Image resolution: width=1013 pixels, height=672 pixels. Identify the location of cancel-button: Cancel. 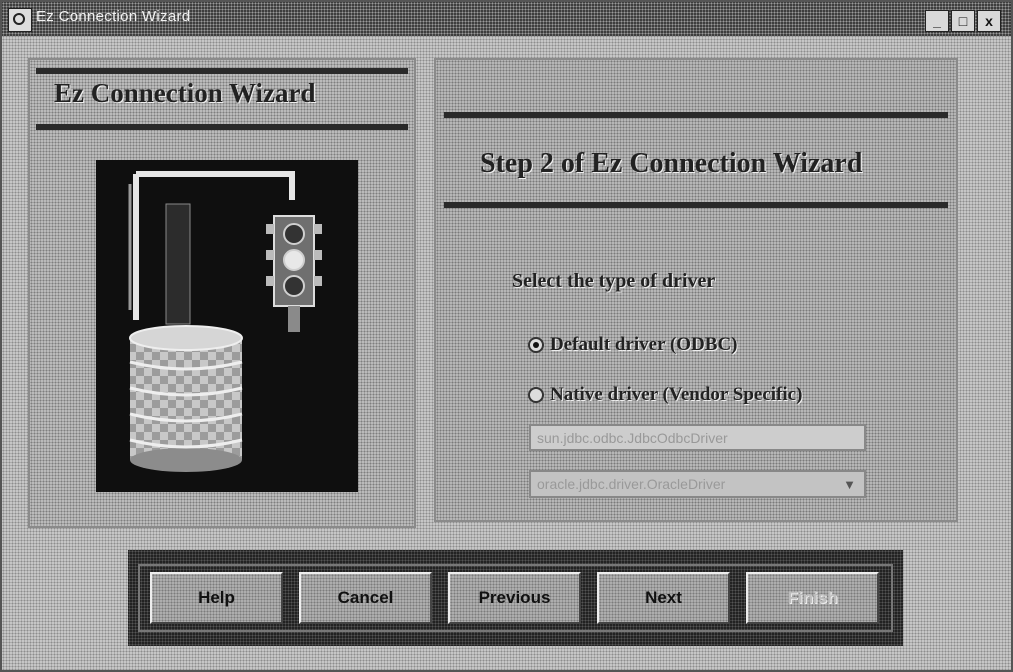
(365, 598).